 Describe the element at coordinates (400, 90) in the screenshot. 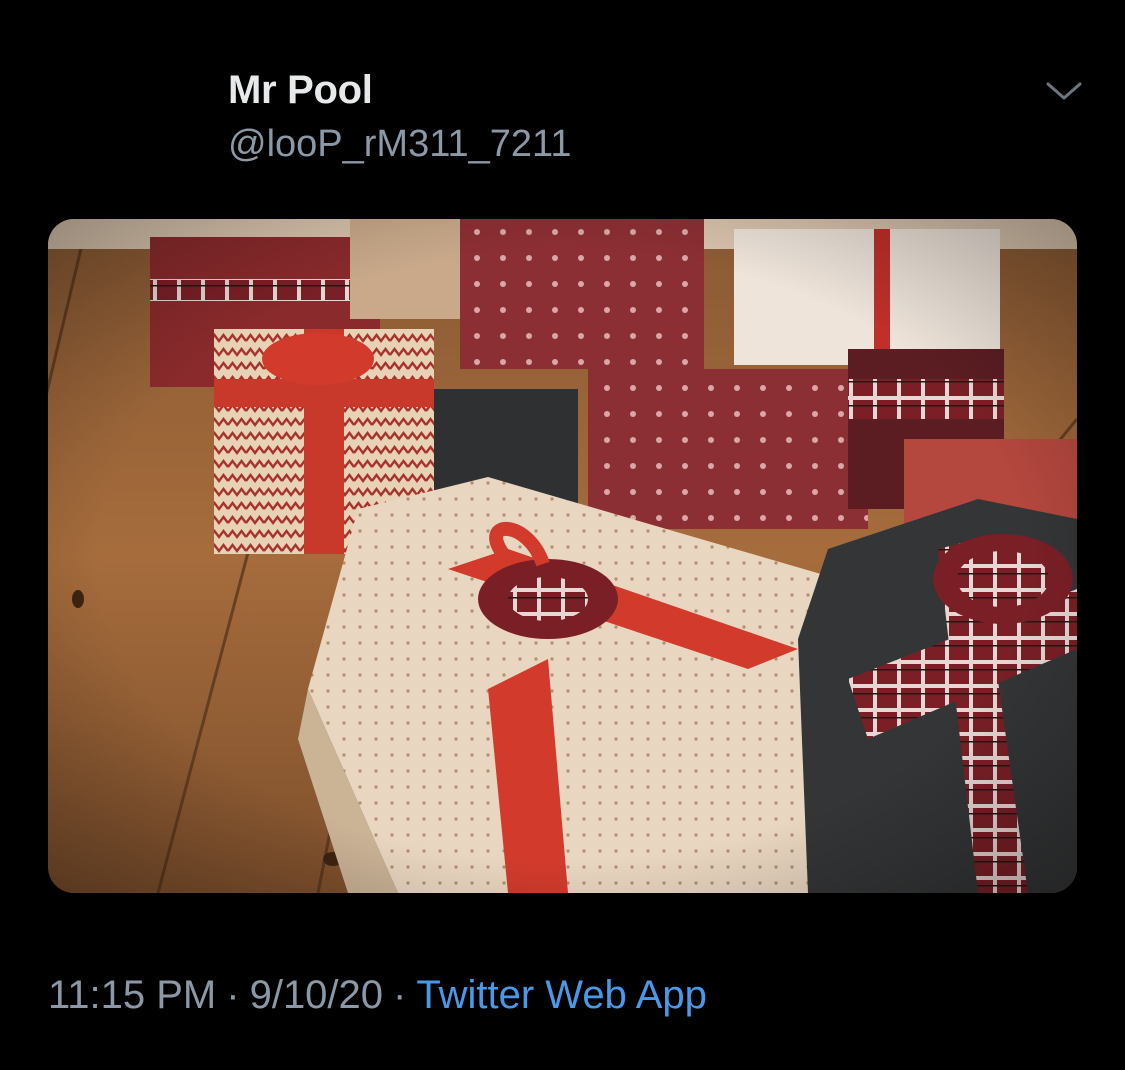

I see `display-name: Mr Pool` at that location.